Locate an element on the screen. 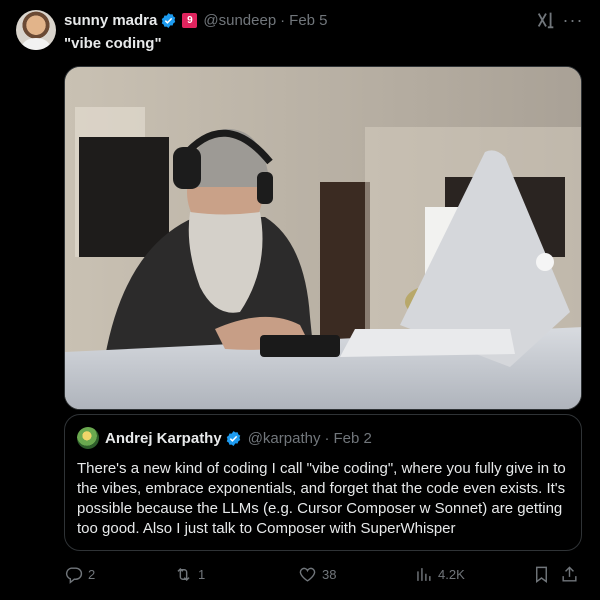 This screenshot has height=600, width=600. repost-icon is located at coordinates (183, 574).